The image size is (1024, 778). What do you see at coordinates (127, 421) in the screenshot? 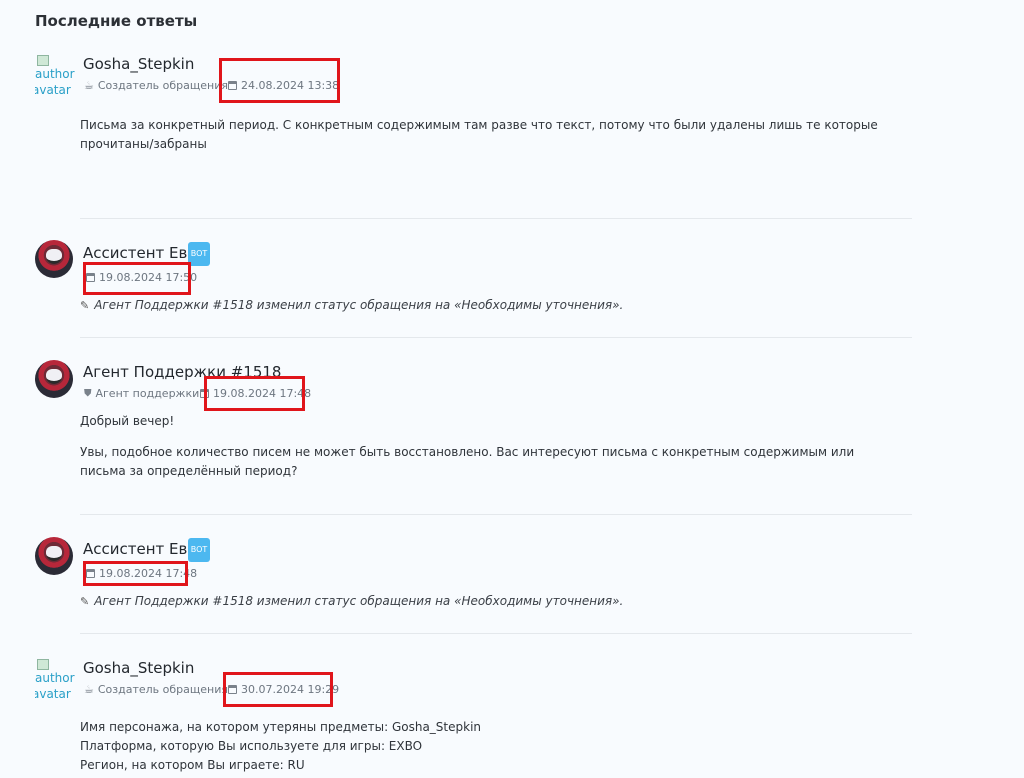
I see `reply-text: Добрый вечер!` at bounding box center [127, 421].